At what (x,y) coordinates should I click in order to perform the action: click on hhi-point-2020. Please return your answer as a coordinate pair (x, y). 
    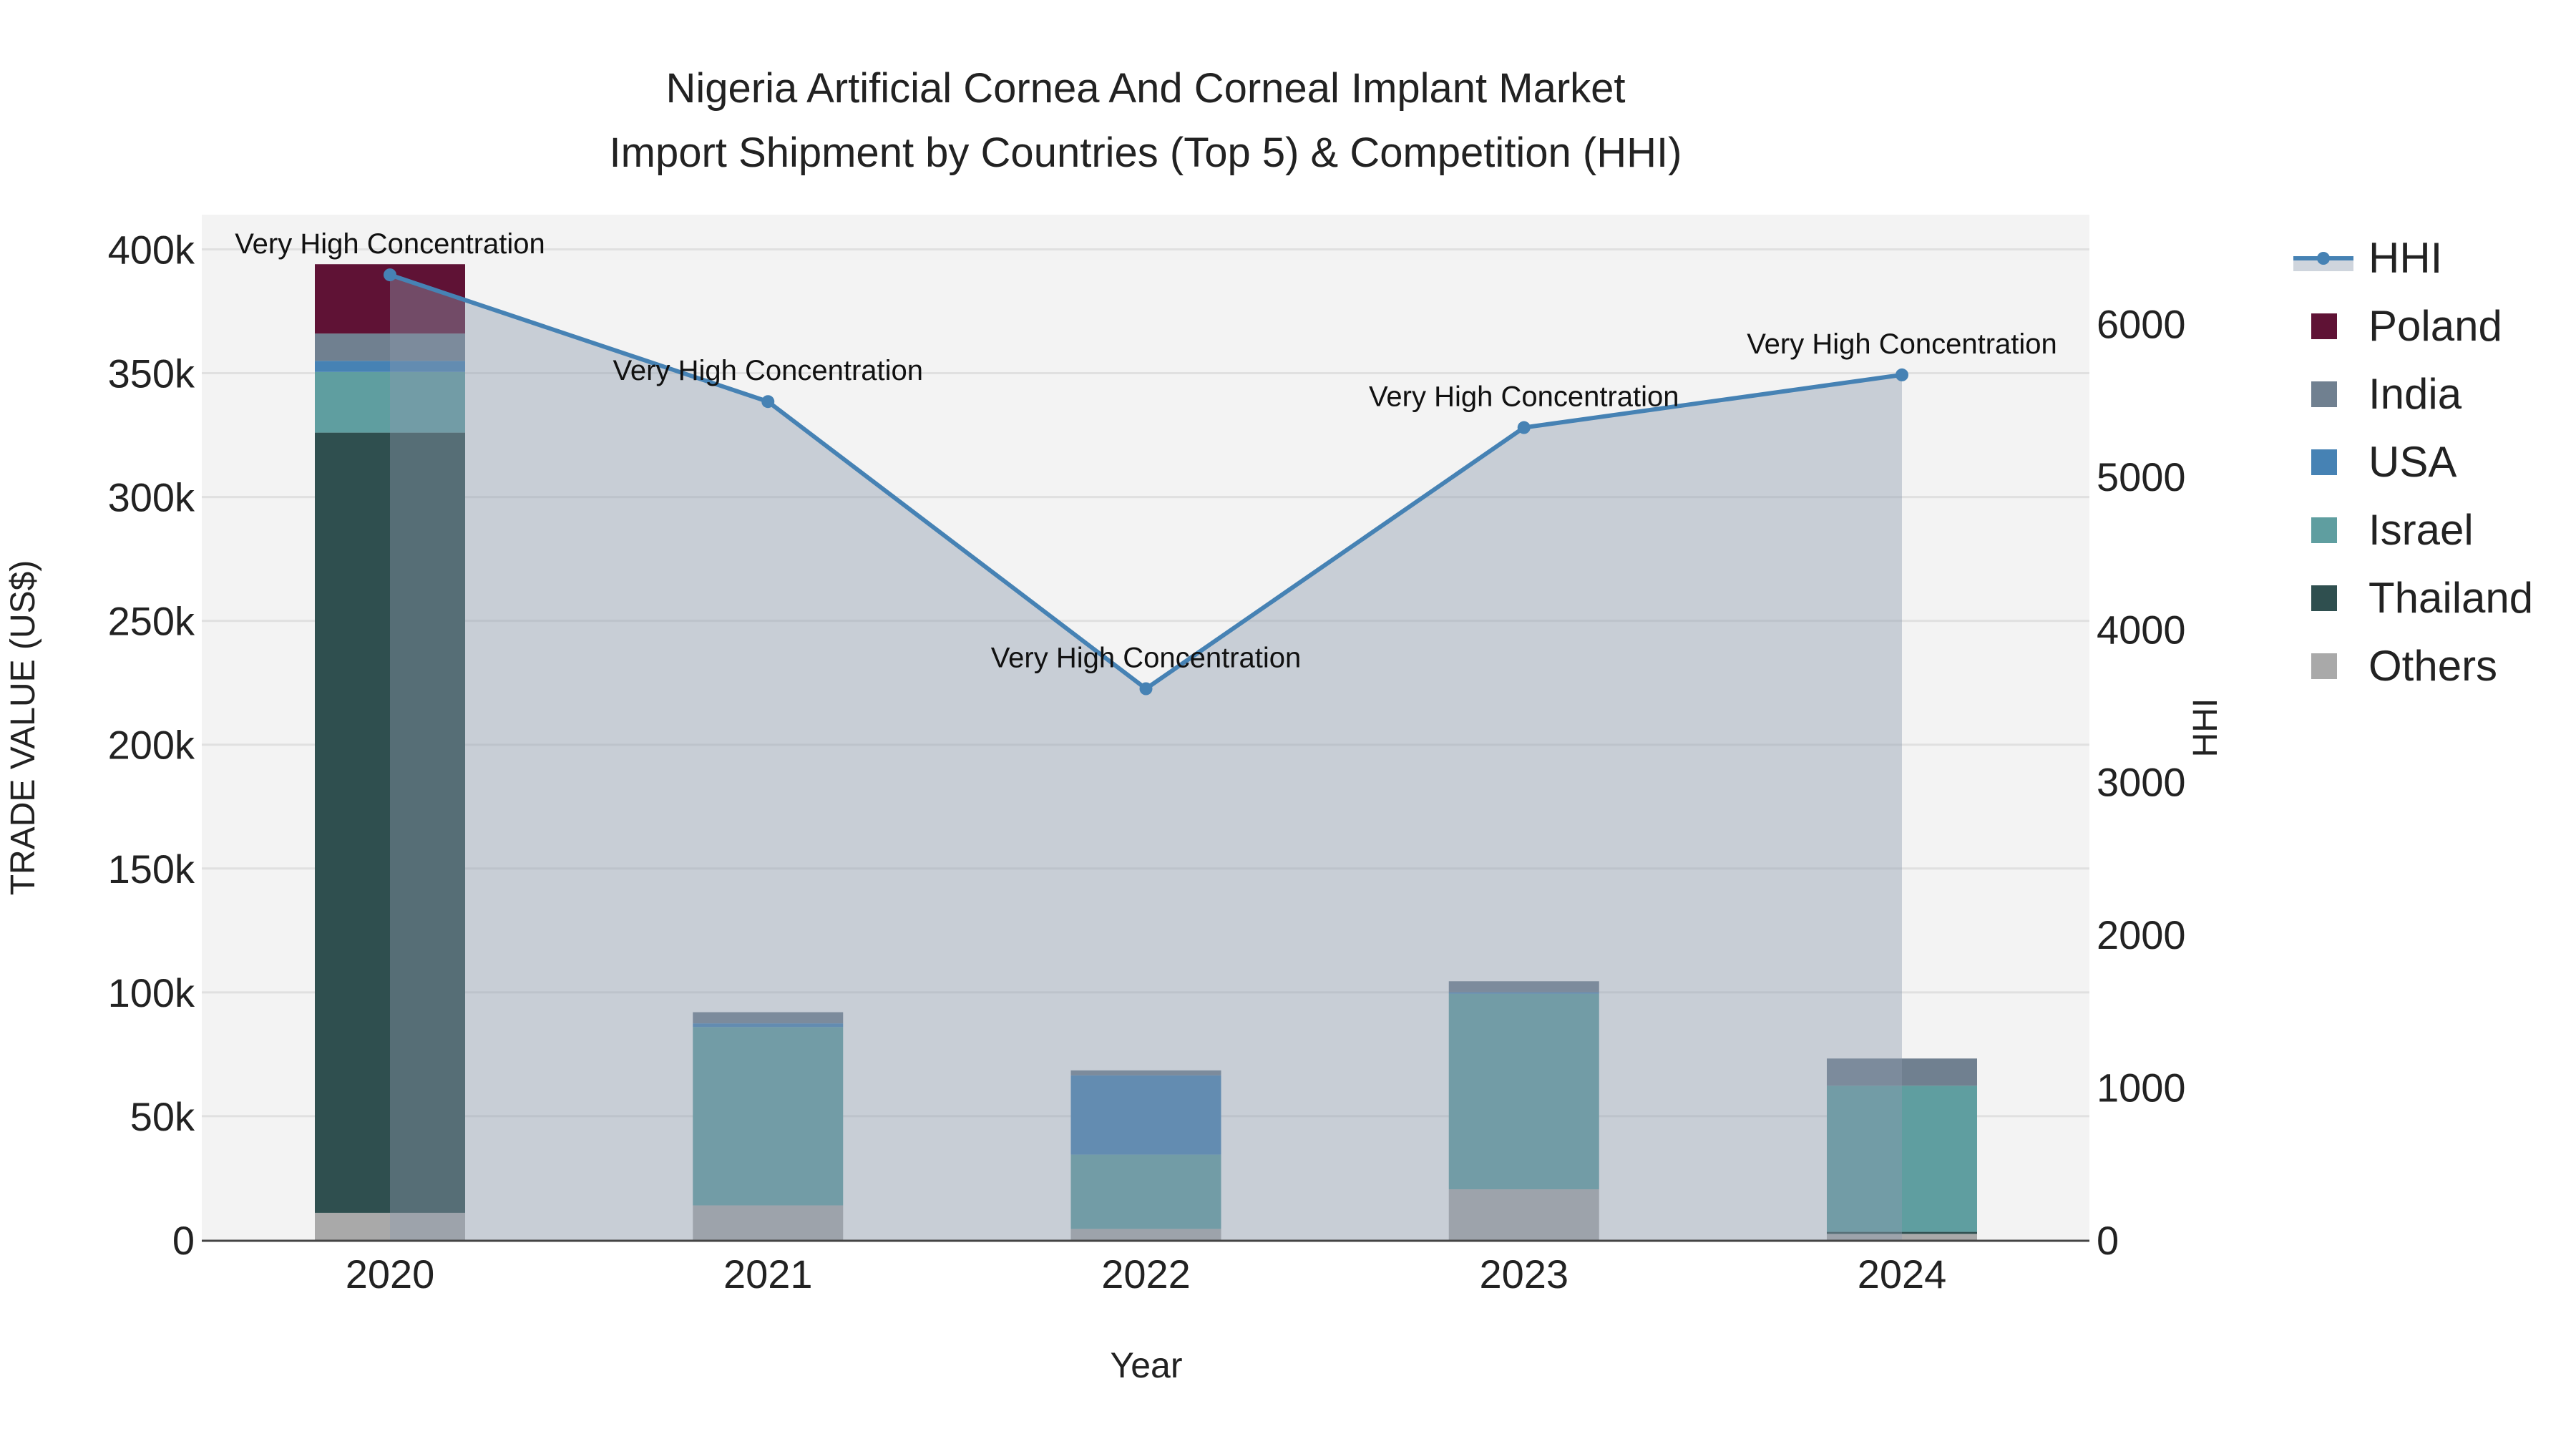
    Looking at the image, I should click on (390, 275).